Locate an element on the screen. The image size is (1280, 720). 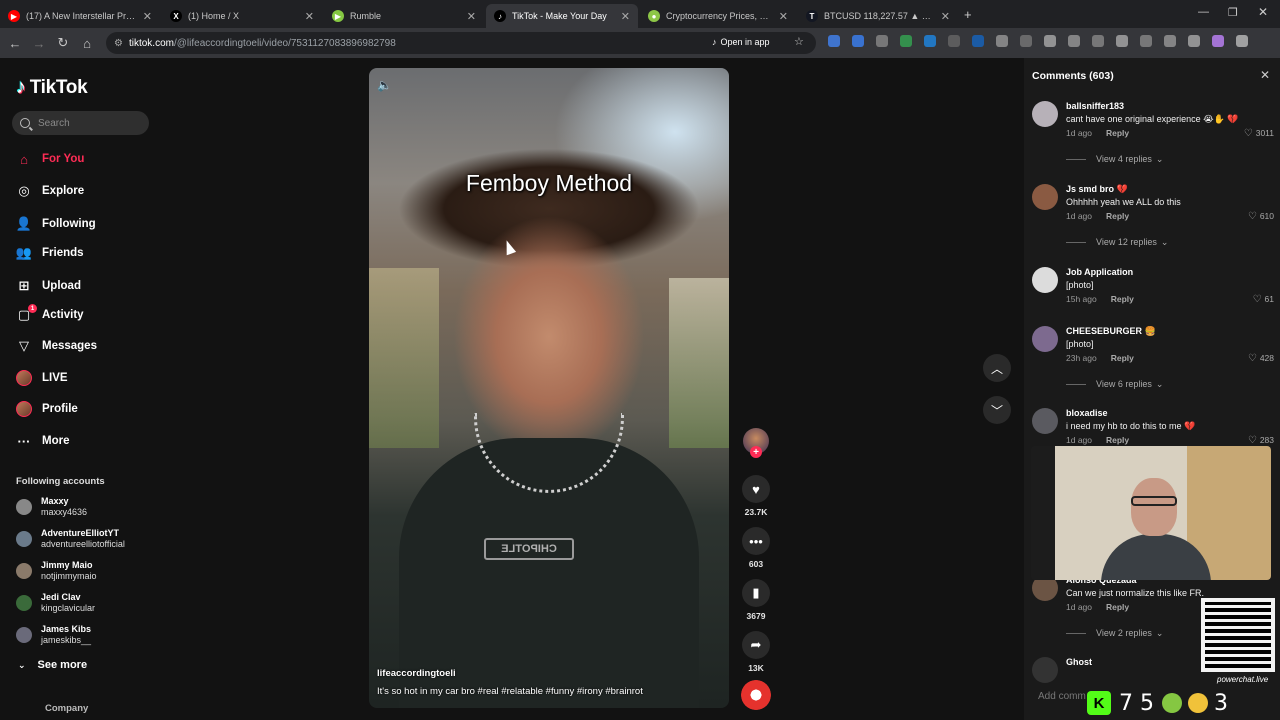
like-action: ♥ 23.7K is located at coordinates (756, 496).